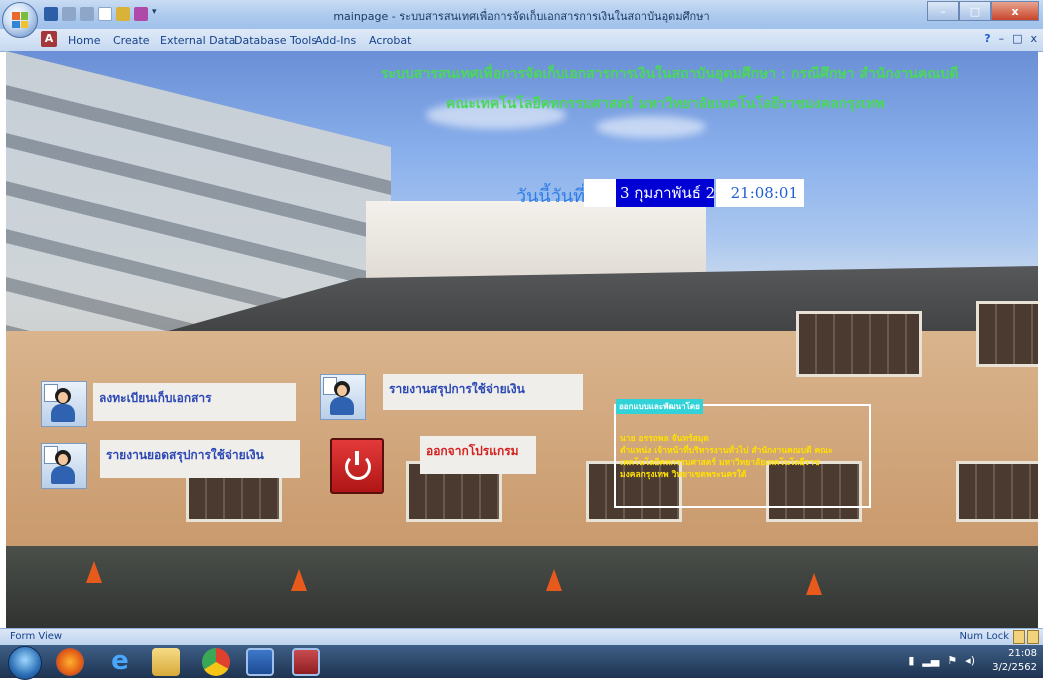 The image size is (1043, 680). I want to click on office-logo-icon, so click(20, 20).